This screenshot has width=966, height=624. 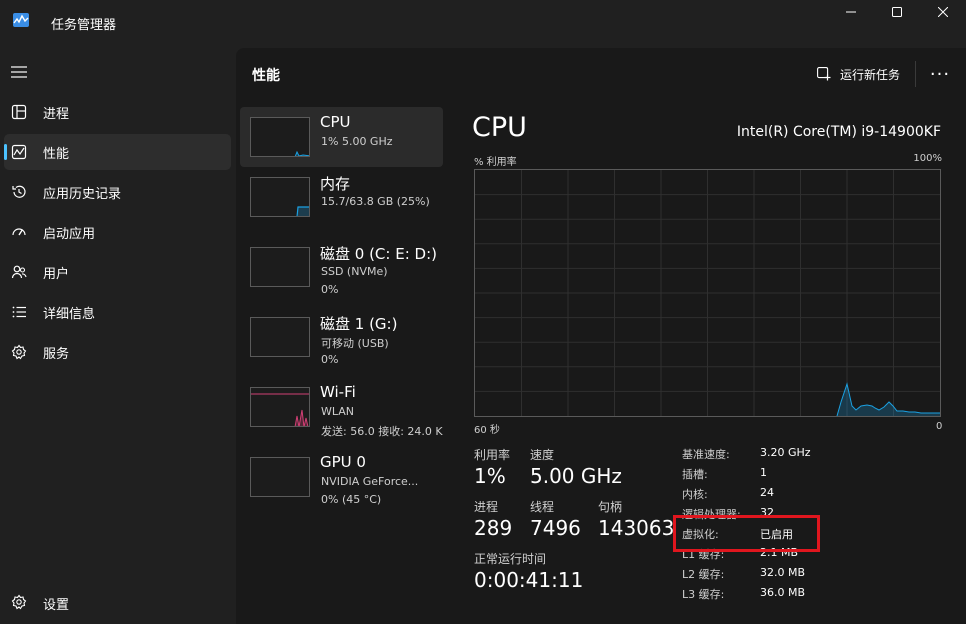 What do you see at coordinates (343, 462) in the screenshot?
I see `perf-item-name: GPU 0` at bounding box center [343, 462].